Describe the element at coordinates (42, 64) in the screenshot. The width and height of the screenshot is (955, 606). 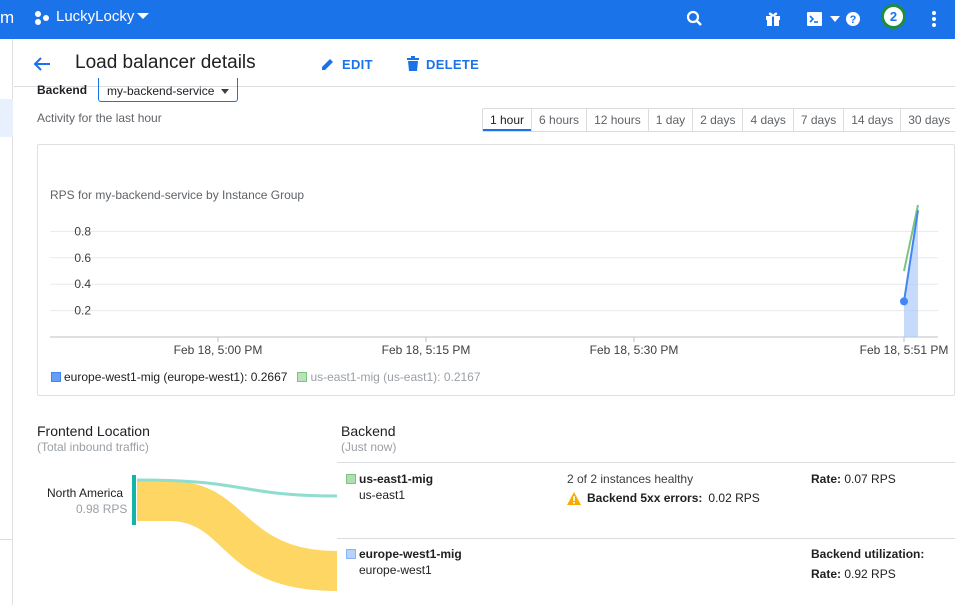
I see `arrow-back-icon` at that location.